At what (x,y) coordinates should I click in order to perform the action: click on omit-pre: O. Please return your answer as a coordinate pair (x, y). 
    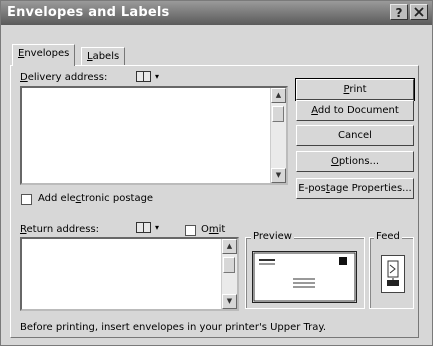
    Looking at the image, I should click on (205, 229).